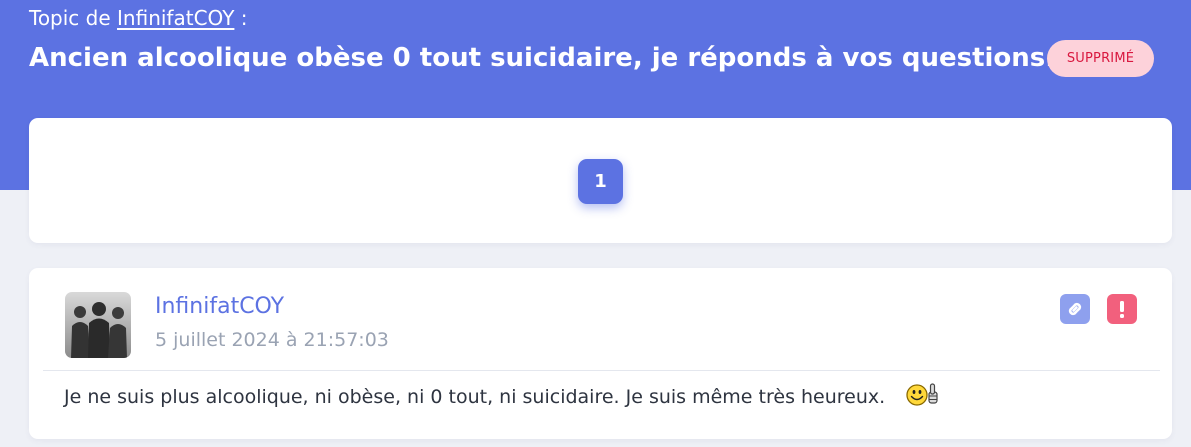 This screenshot has height=447, width=1191. I want to click on post-divider, so click(601, 370).